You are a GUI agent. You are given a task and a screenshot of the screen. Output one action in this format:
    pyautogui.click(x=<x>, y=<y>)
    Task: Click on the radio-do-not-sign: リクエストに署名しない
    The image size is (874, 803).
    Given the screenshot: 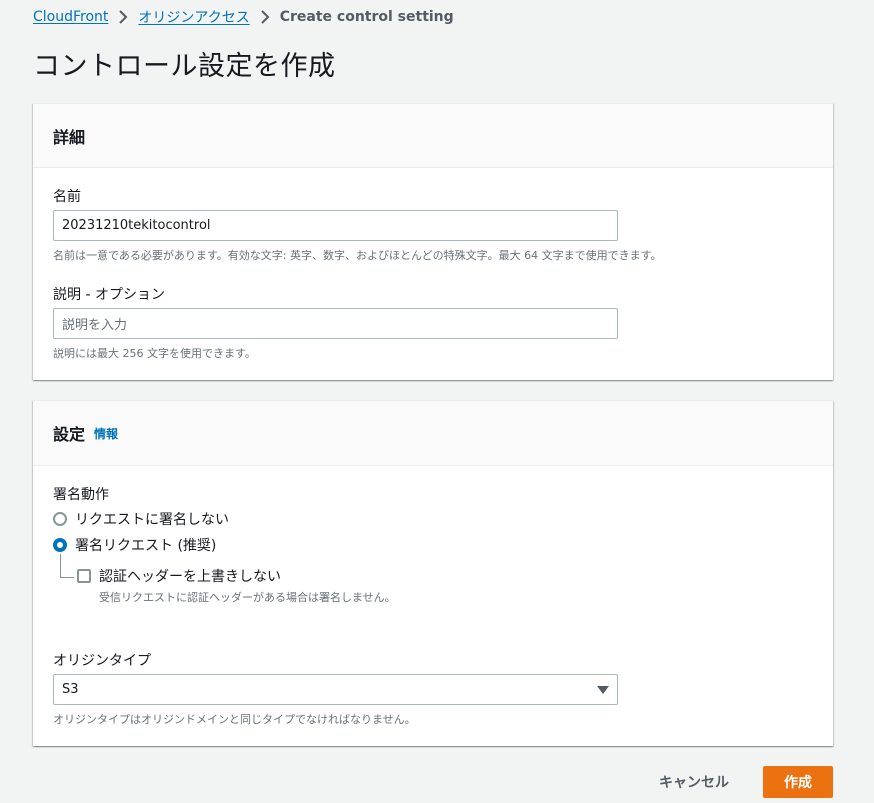 What is the action you would take?
    pyautogui.click(x=141, y=519)
    